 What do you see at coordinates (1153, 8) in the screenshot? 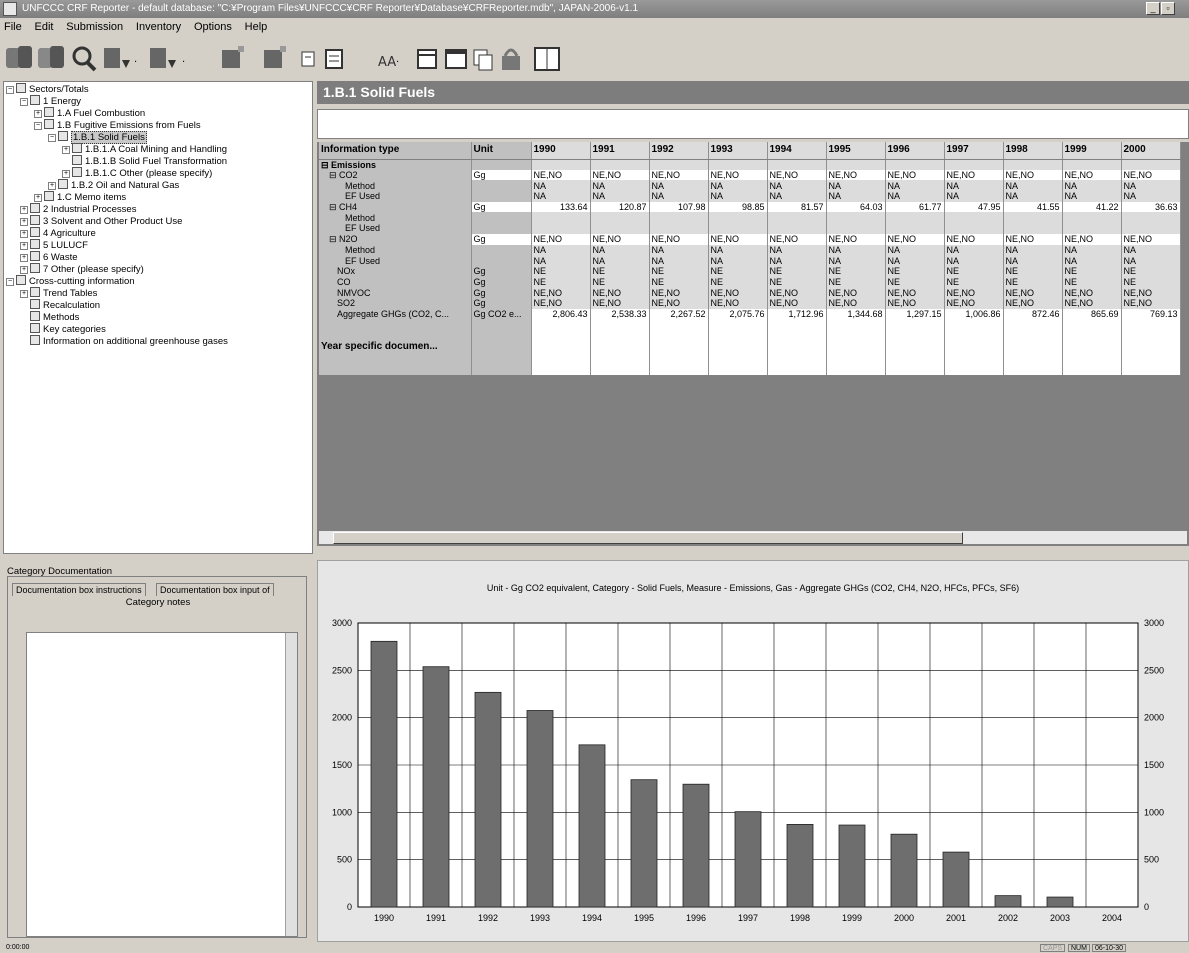
I see `minimize-button: _` at bounding box center [1153, 8].